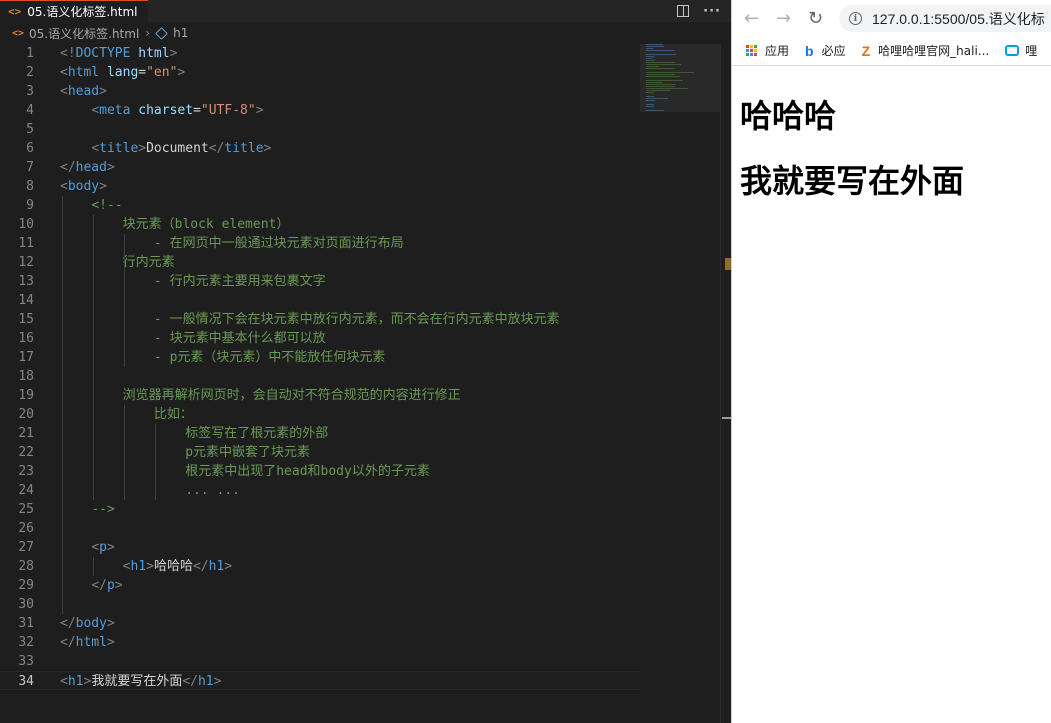  I want to click on code-line: 2 <html lang="en">, so click(320, 72).